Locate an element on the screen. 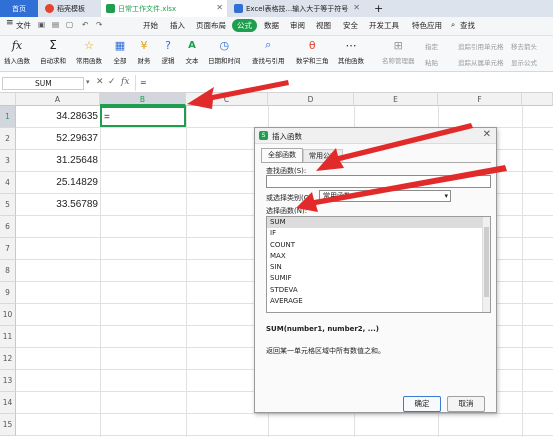  redo-icon: ↷ is located at coordinates (99, 24).